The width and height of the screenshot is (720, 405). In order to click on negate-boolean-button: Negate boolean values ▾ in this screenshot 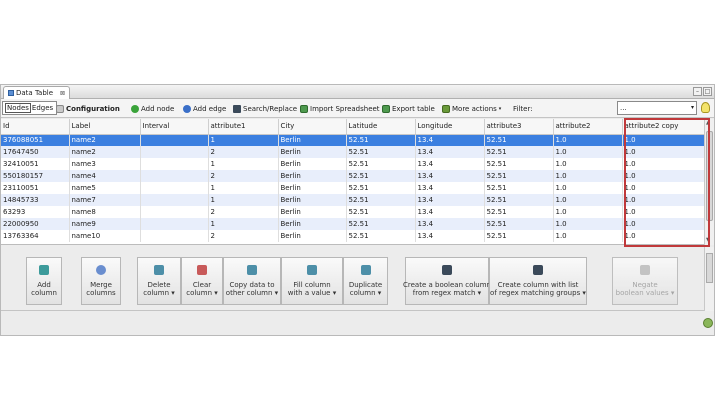, I will do `click(645, 281)`.